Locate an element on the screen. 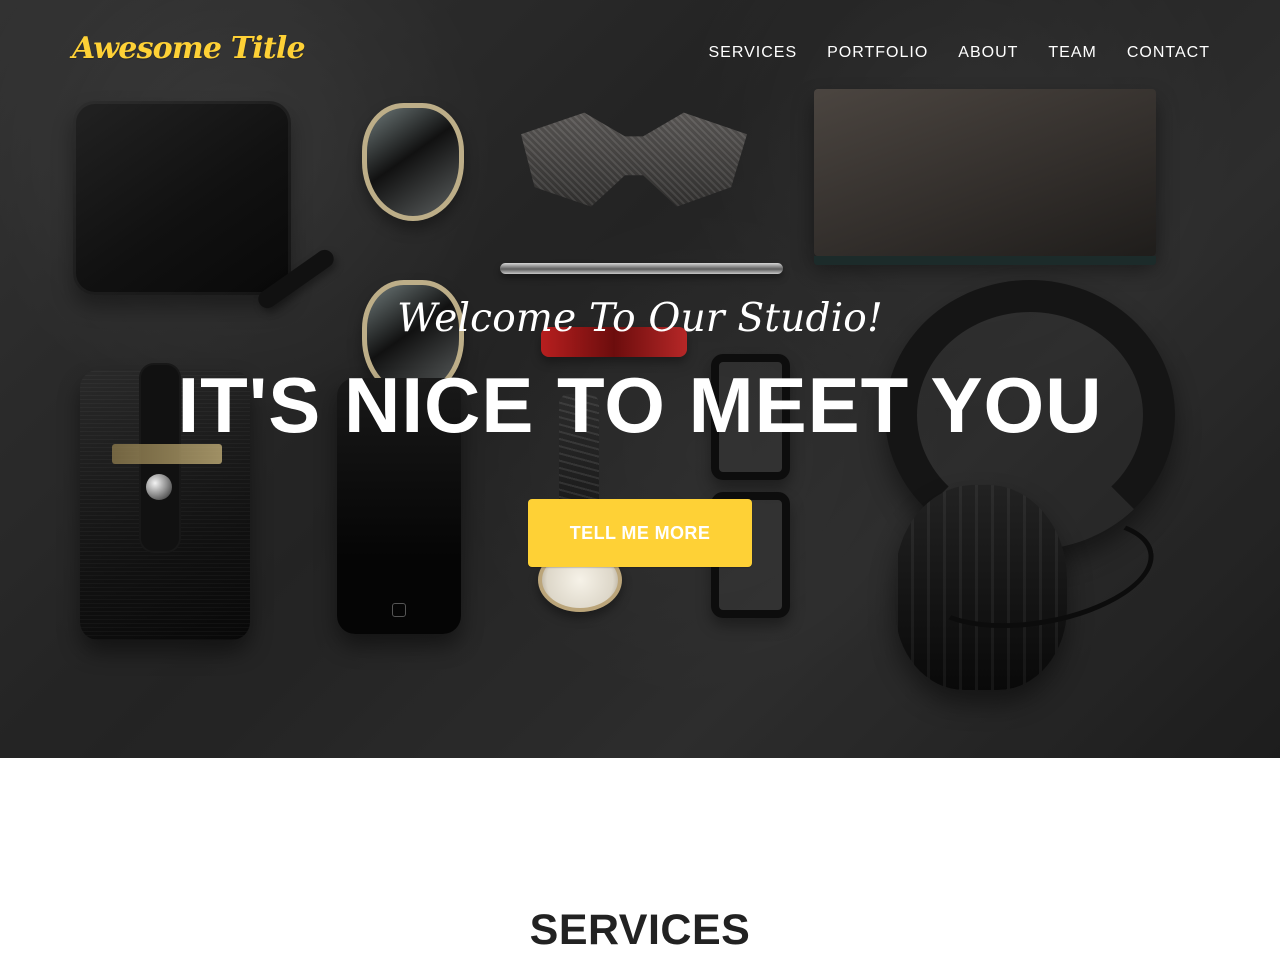 The height and width of the screenshot is (960, 1280). services-heading: SERVICES is located at coordinates (640, 930).